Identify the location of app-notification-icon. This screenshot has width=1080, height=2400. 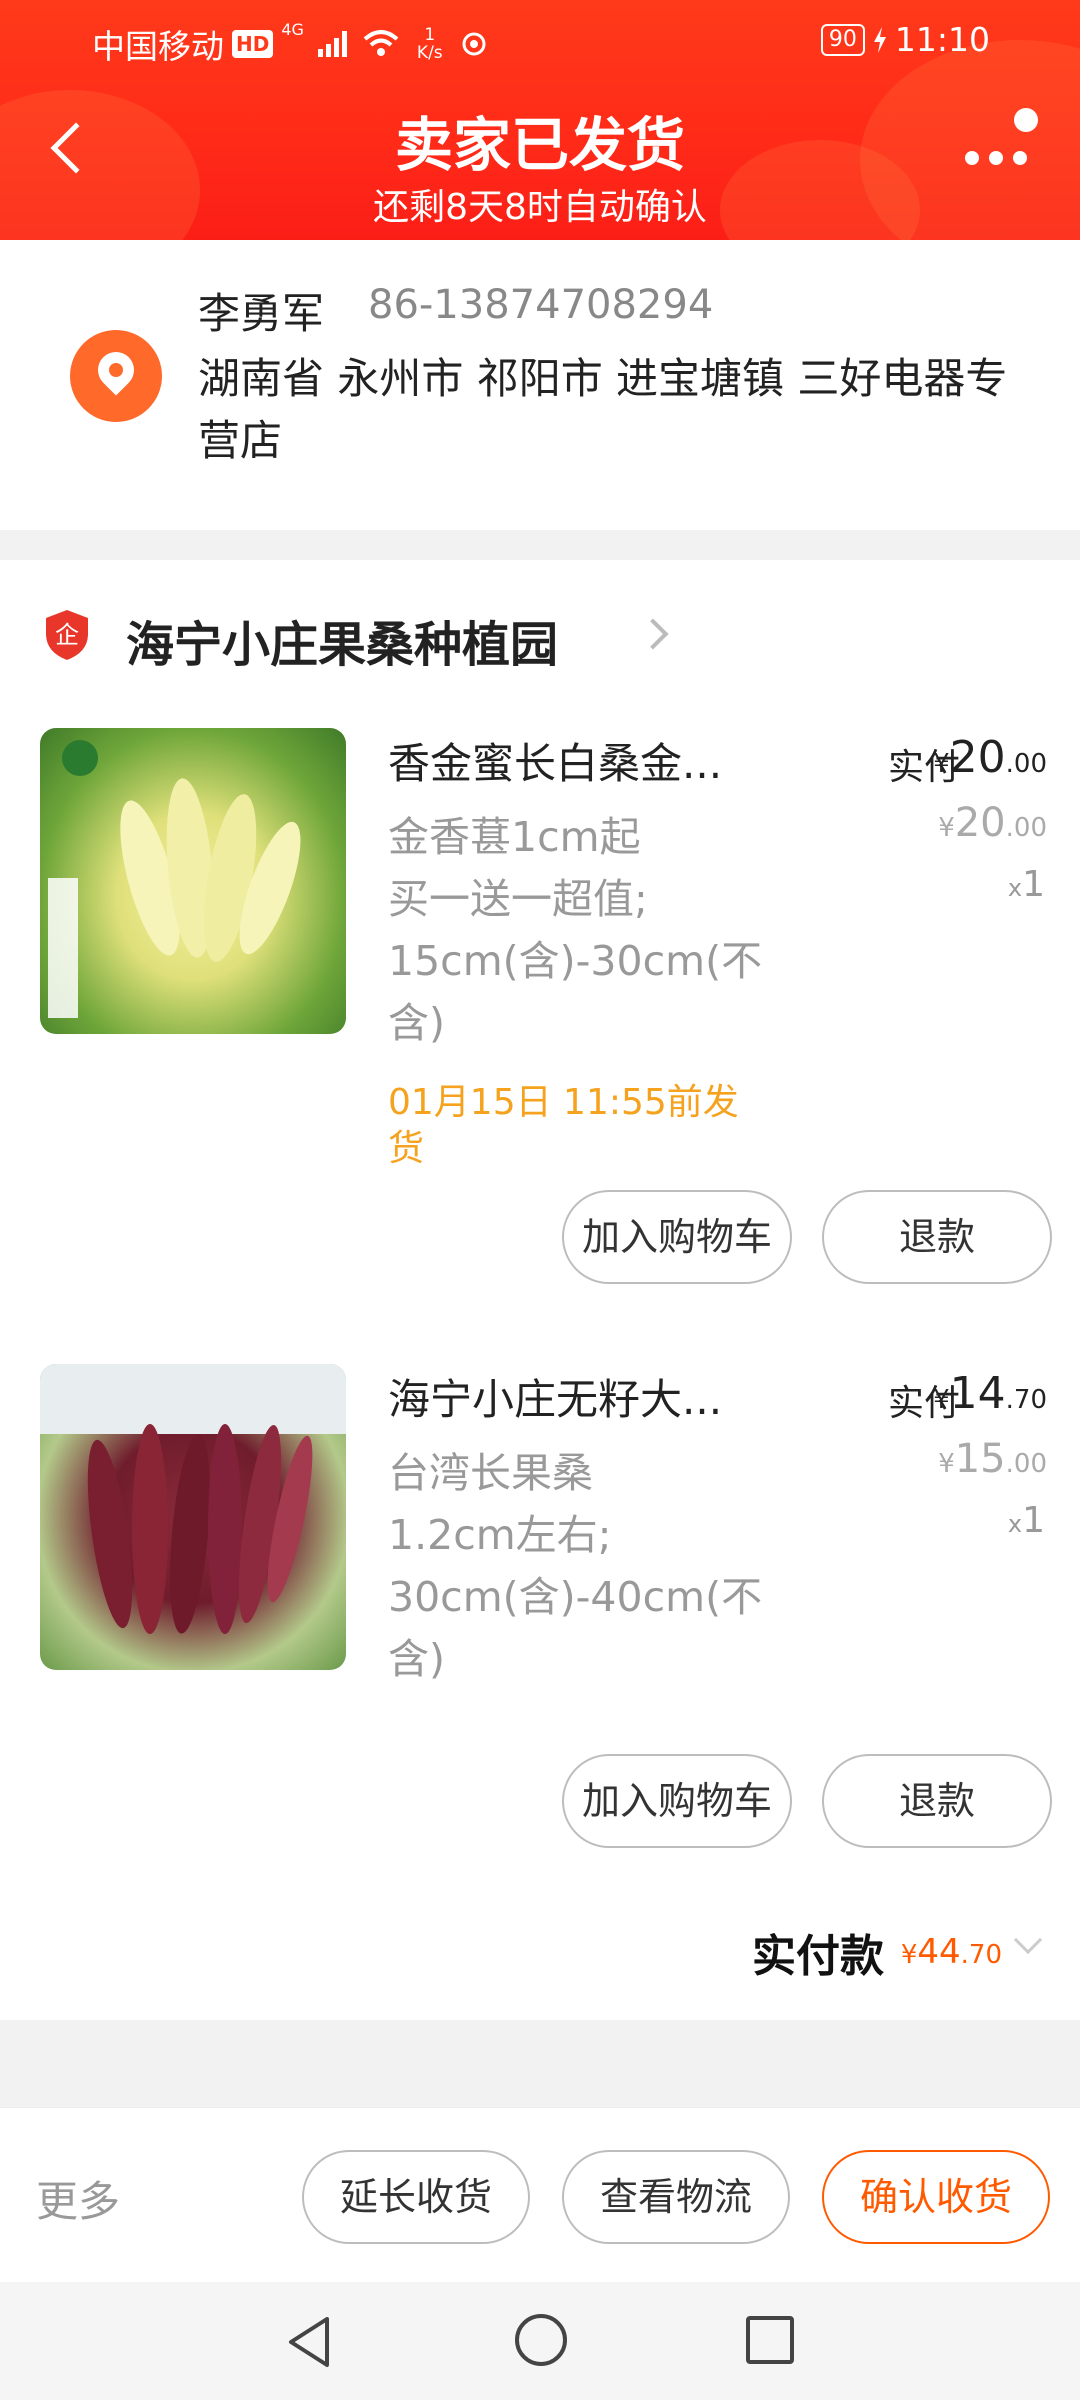
(474, 44).